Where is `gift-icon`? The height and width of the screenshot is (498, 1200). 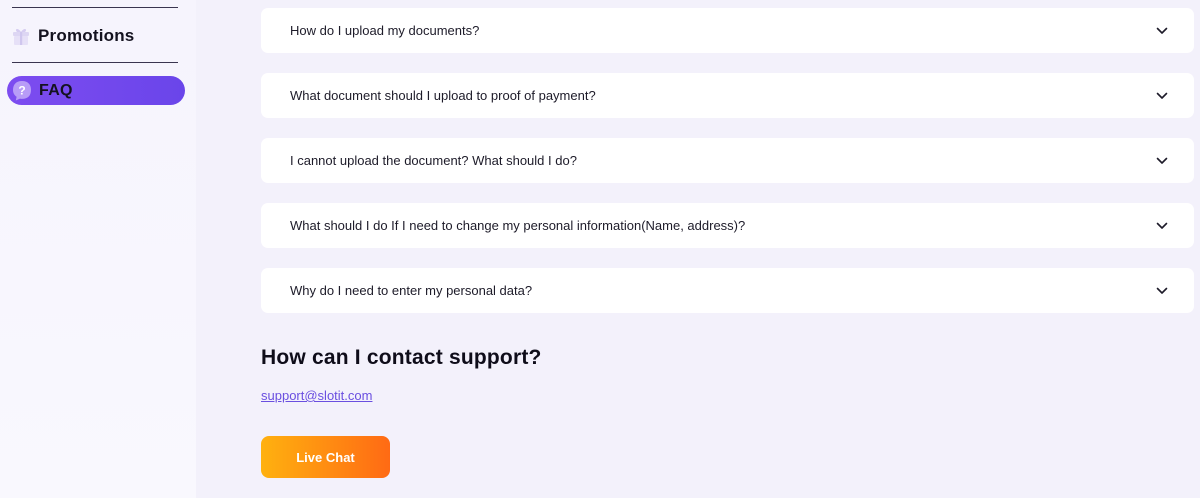
gift-icon is located at coordinates (21, 36).